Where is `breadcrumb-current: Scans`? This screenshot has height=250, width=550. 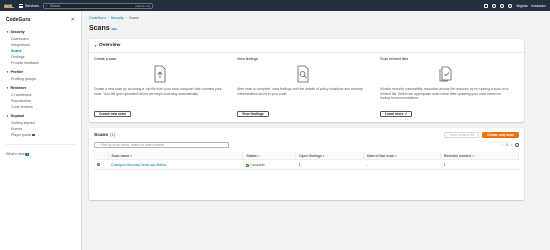 breadcrumb-current: Scans is located at coordinates (133, 18).